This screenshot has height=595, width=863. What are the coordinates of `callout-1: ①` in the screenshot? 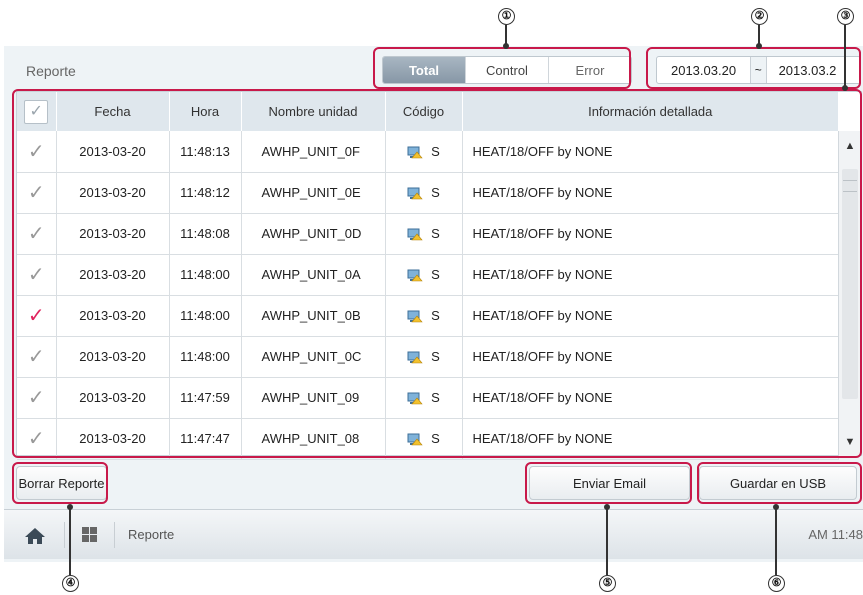 It's located at (506, 16).